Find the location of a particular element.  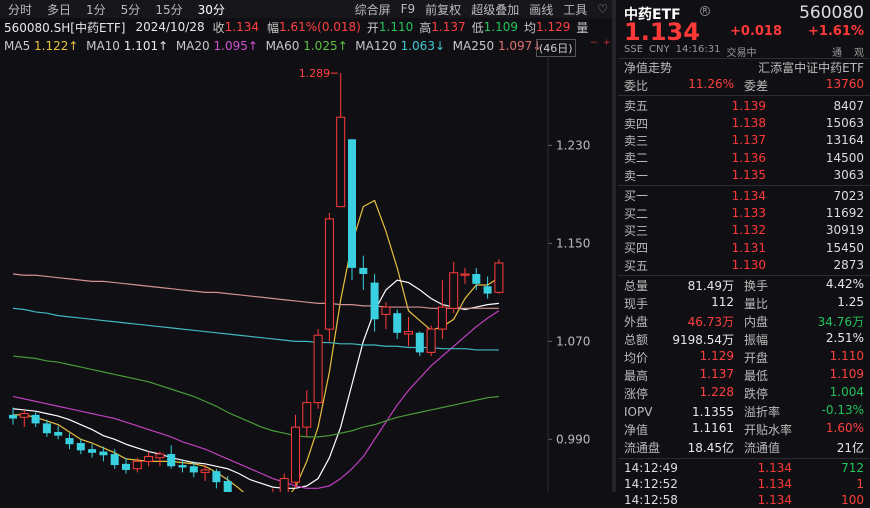

order-level-label: 买四 is located at coordinates (636, 248).